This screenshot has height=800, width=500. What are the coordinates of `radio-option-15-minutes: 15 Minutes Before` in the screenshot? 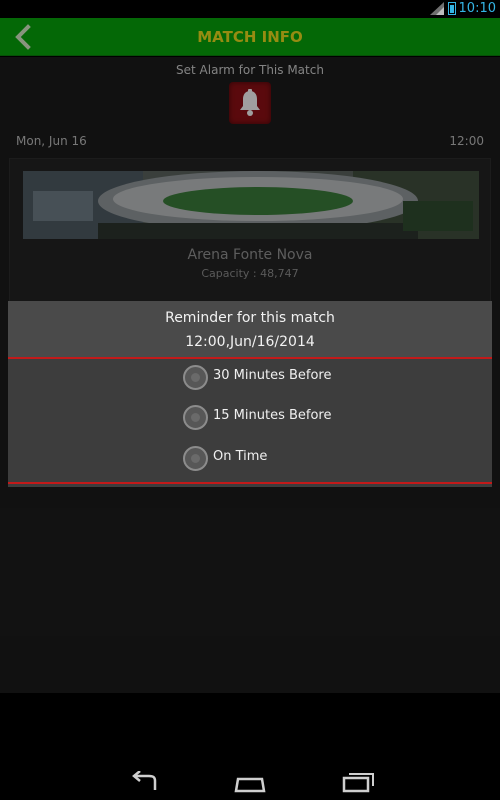 It's located at (293, 417).